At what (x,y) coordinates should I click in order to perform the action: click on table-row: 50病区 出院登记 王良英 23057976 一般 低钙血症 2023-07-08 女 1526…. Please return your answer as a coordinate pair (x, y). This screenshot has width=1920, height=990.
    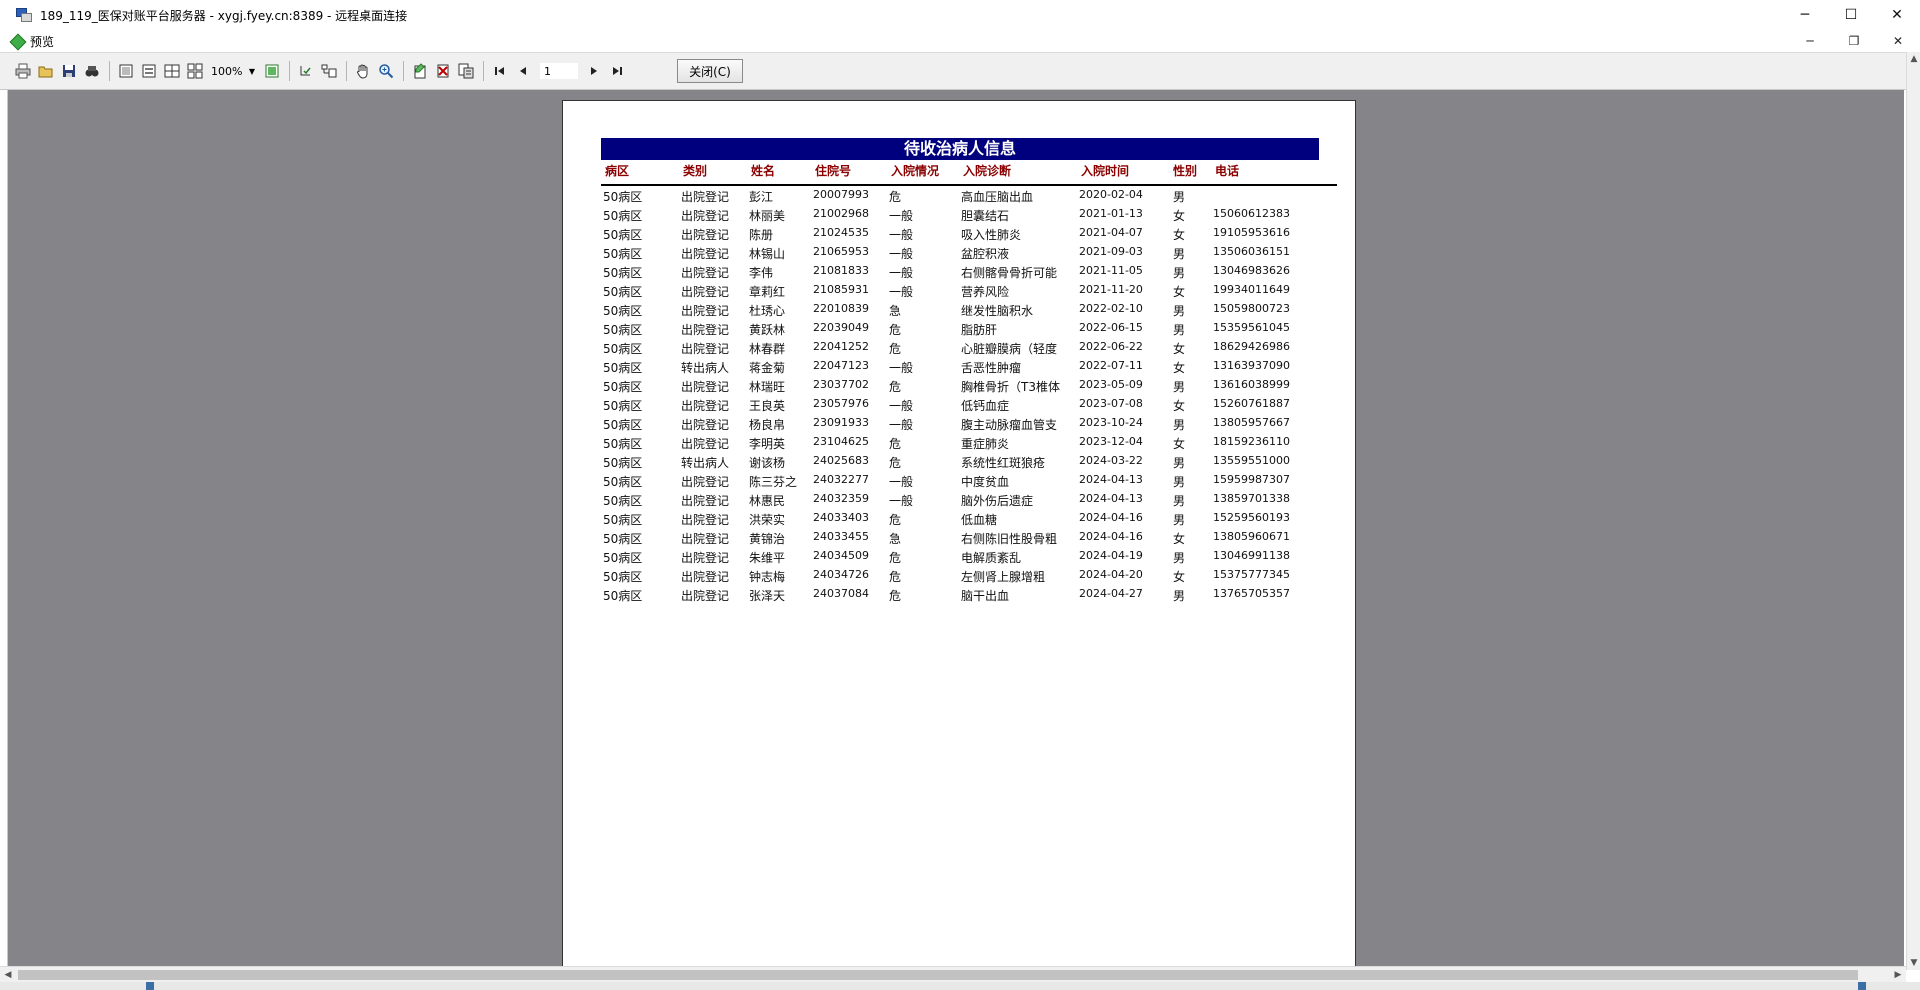
    Looking at the image, I should click on (960, 405).